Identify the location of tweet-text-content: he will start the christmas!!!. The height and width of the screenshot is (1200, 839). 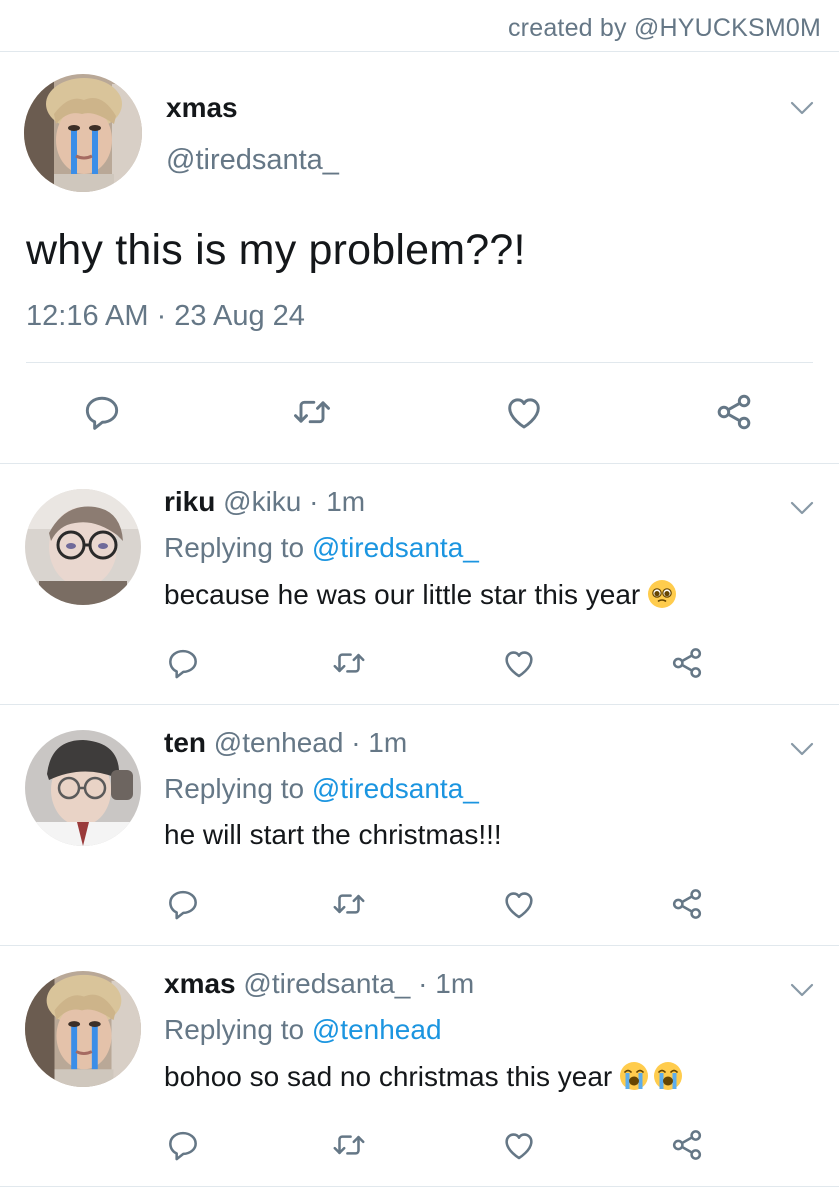
(333, 834).